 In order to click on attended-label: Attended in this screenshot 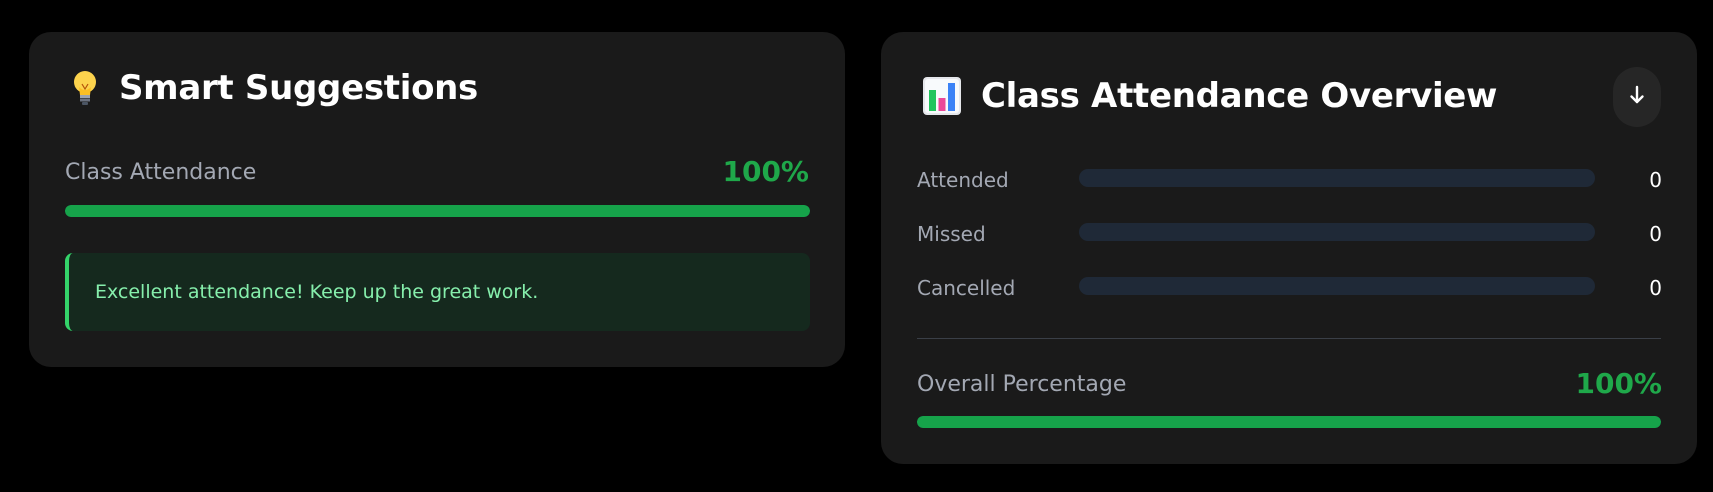, I will do `click(963, 180)`.